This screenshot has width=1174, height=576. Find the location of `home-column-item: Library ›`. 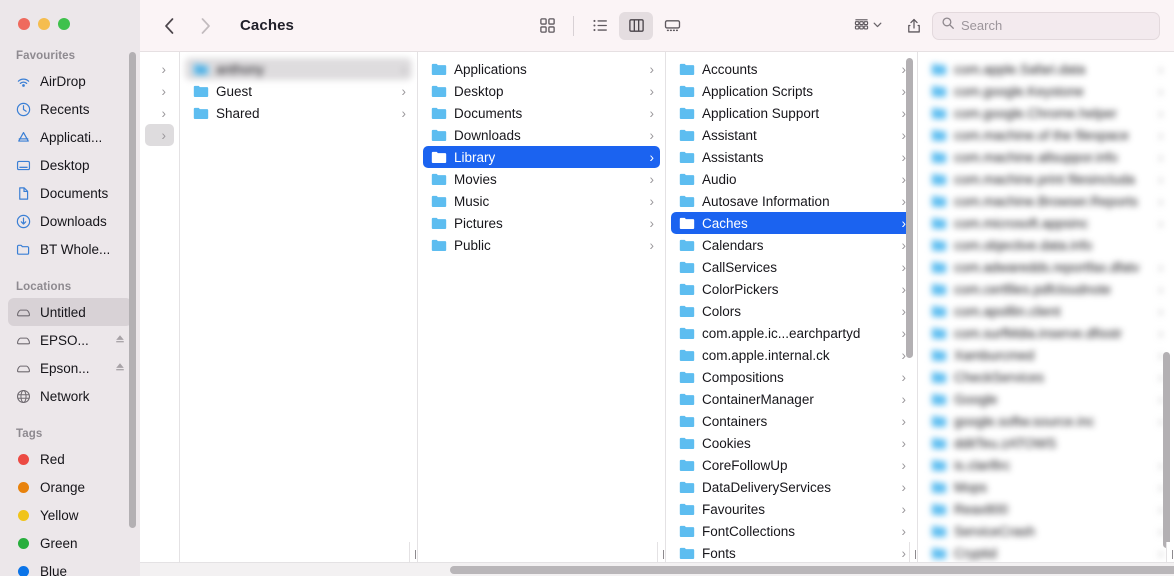

home-column-item: Library › is located at coordinates (541, 157).